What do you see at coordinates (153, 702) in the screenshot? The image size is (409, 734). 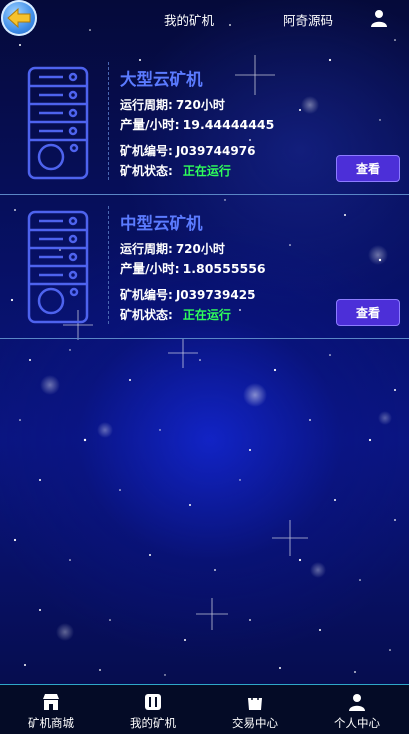 I see `miner-icon` at bounding box center [153, 702].